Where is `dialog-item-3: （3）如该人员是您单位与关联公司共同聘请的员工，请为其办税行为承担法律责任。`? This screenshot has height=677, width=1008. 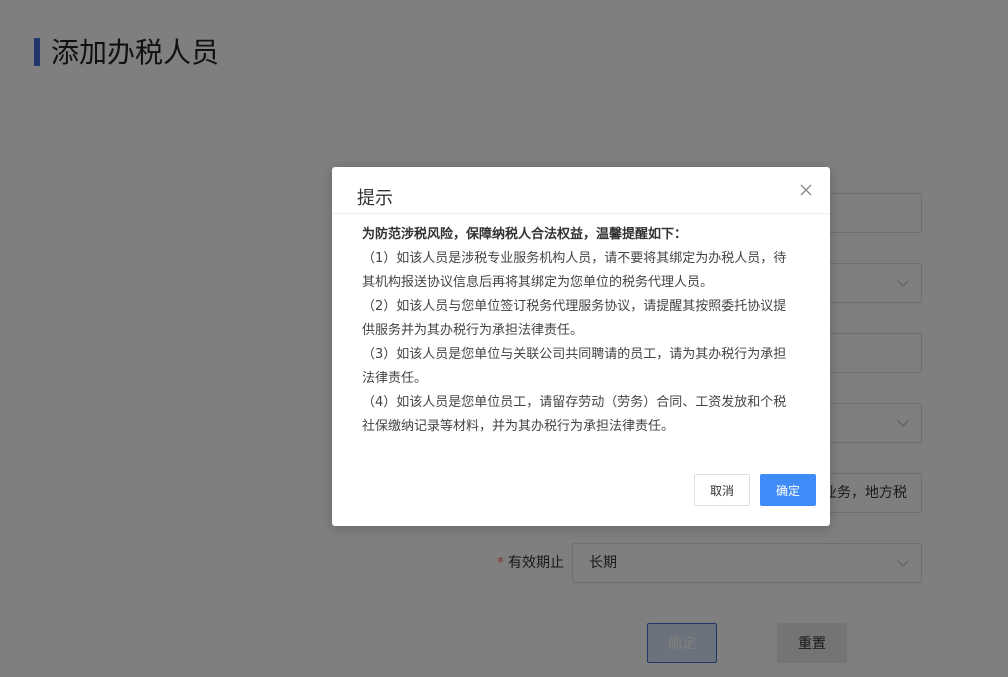
dialog-item-3: （3）如该人员是您单位与关联公司共同聘请的员工，请为其办税行为承担法律责任。 is located at coordinates (574, 366).